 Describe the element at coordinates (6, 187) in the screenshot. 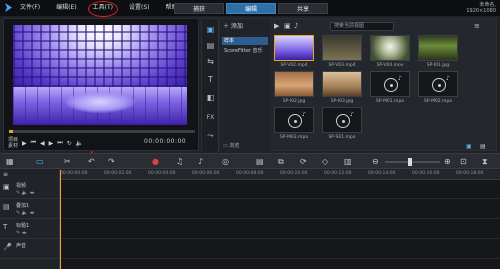

I see `video-track-icon: ▣` at that location.